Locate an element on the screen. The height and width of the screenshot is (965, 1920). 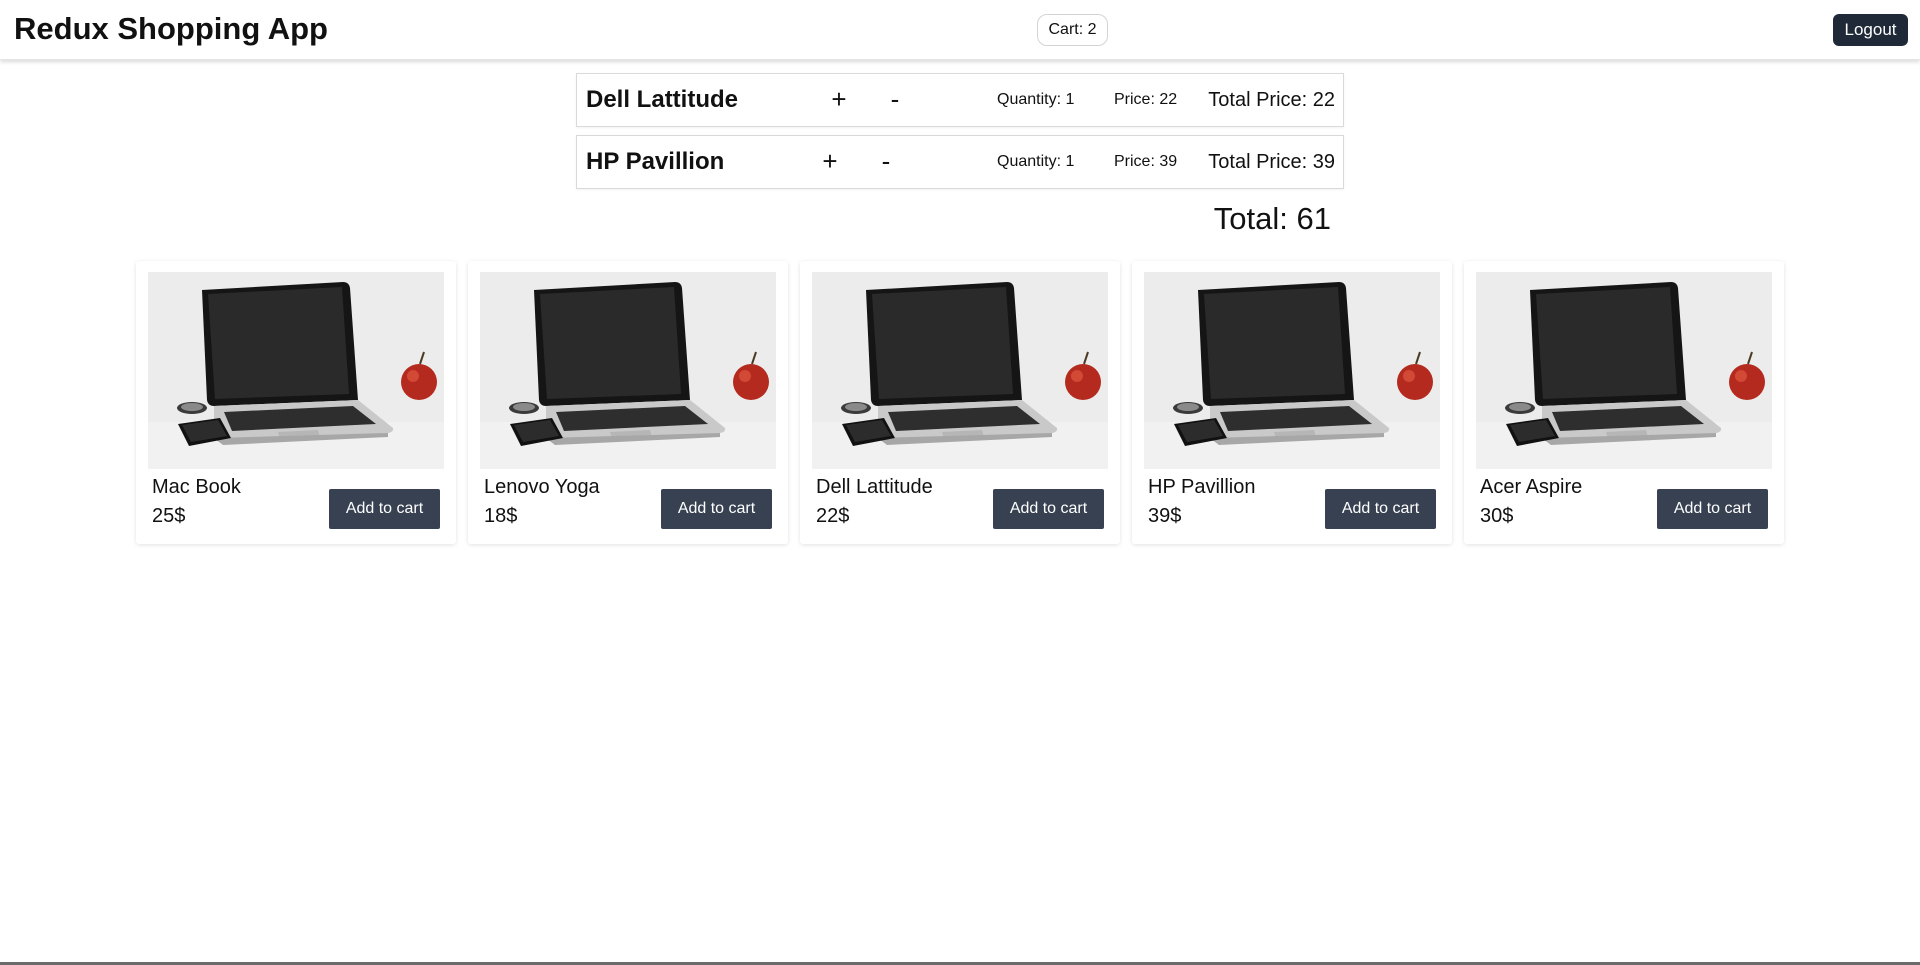
cart-item-total-price: Total Price: 22 is located at coordinates (1271, 100).